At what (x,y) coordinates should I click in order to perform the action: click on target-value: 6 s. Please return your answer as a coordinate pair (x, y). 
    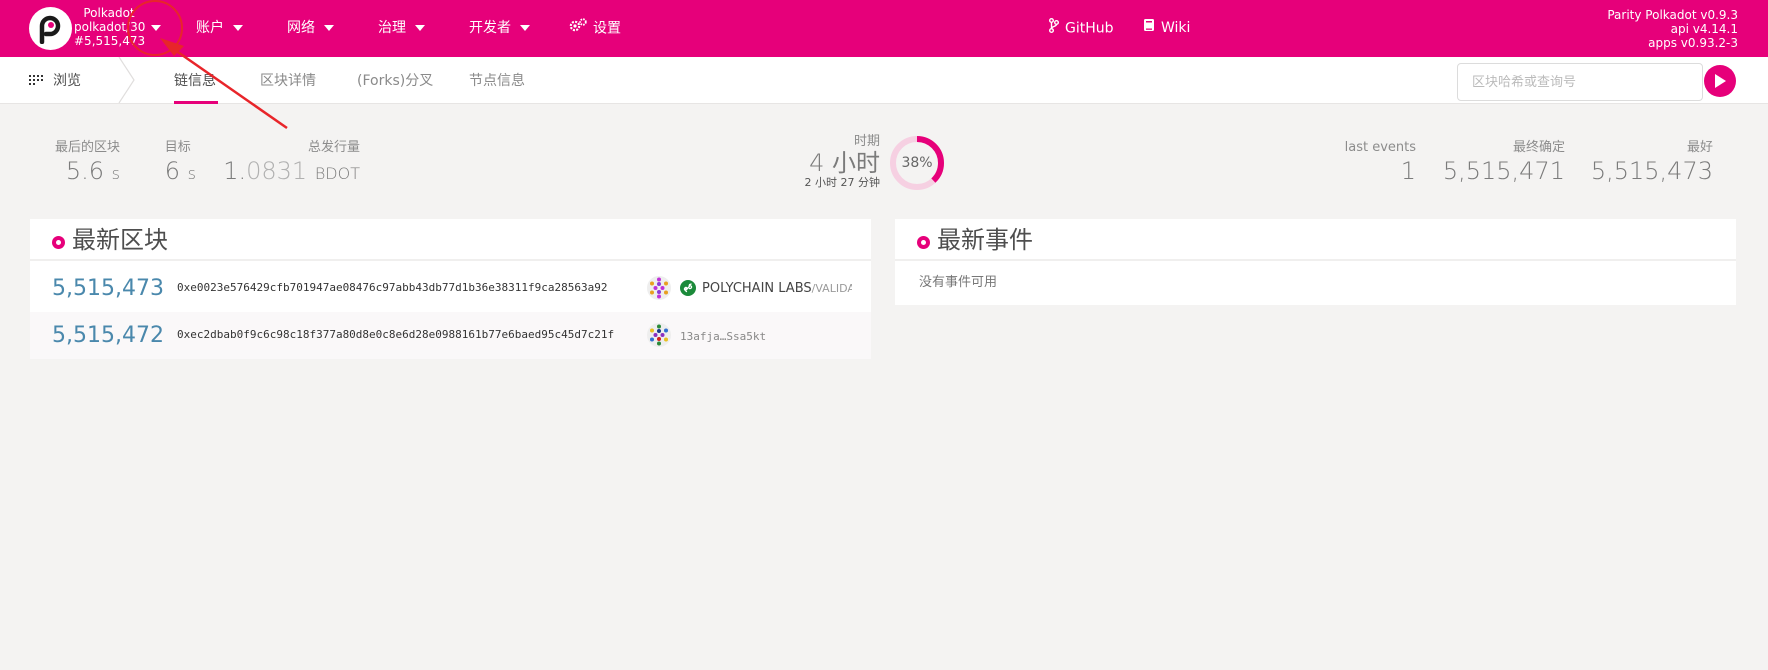
    Looking at the image, I should click on (180, 171).